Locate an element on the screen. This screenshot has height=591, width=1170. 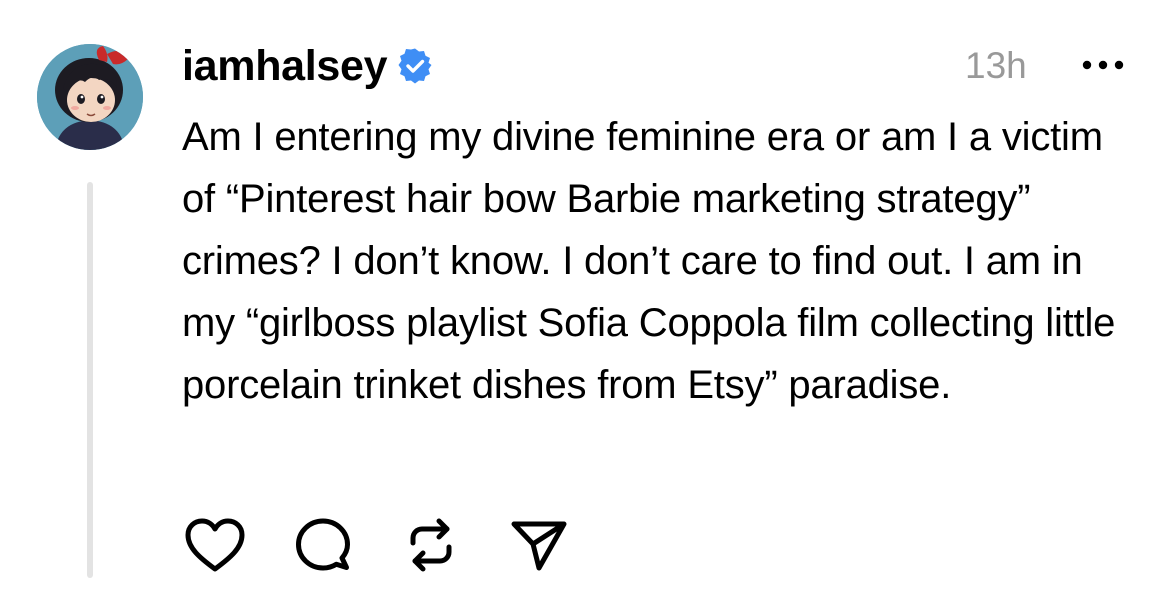
like-button is located at coordinates (215, 545).